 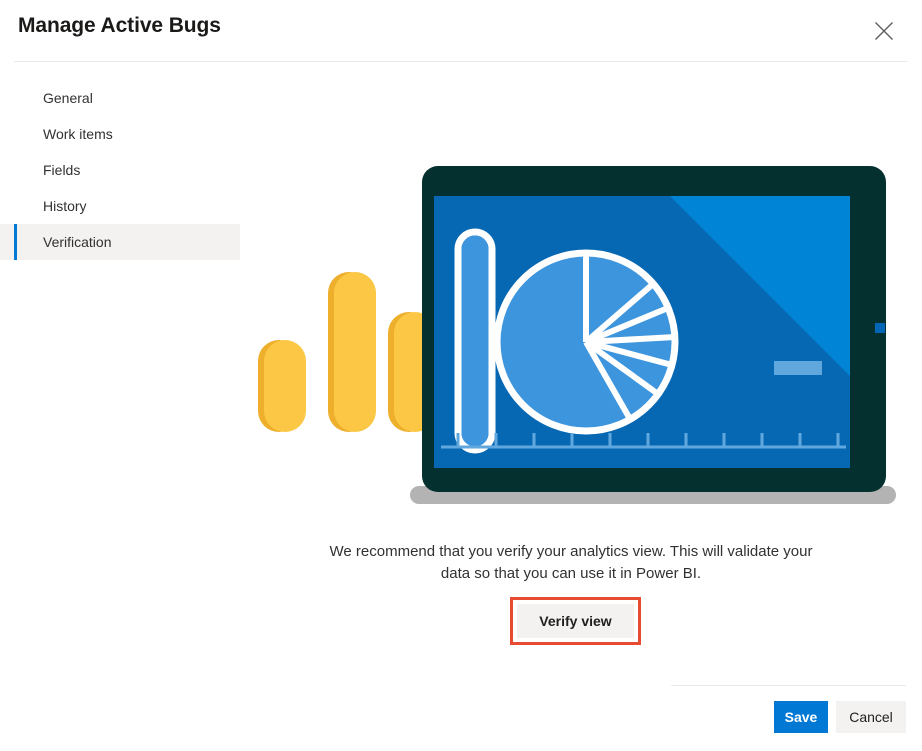 I want to click on sidebar-item-label: Fields, so click(x=62, y=170).